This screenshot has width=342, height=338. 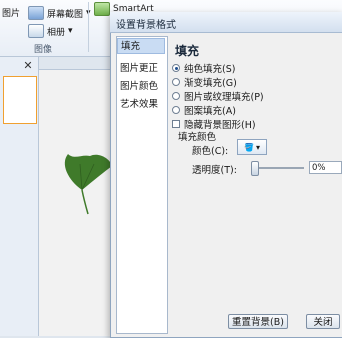 I want to click on radio-solid-fill: 纯色填充(S), so click(x=203, y=68).